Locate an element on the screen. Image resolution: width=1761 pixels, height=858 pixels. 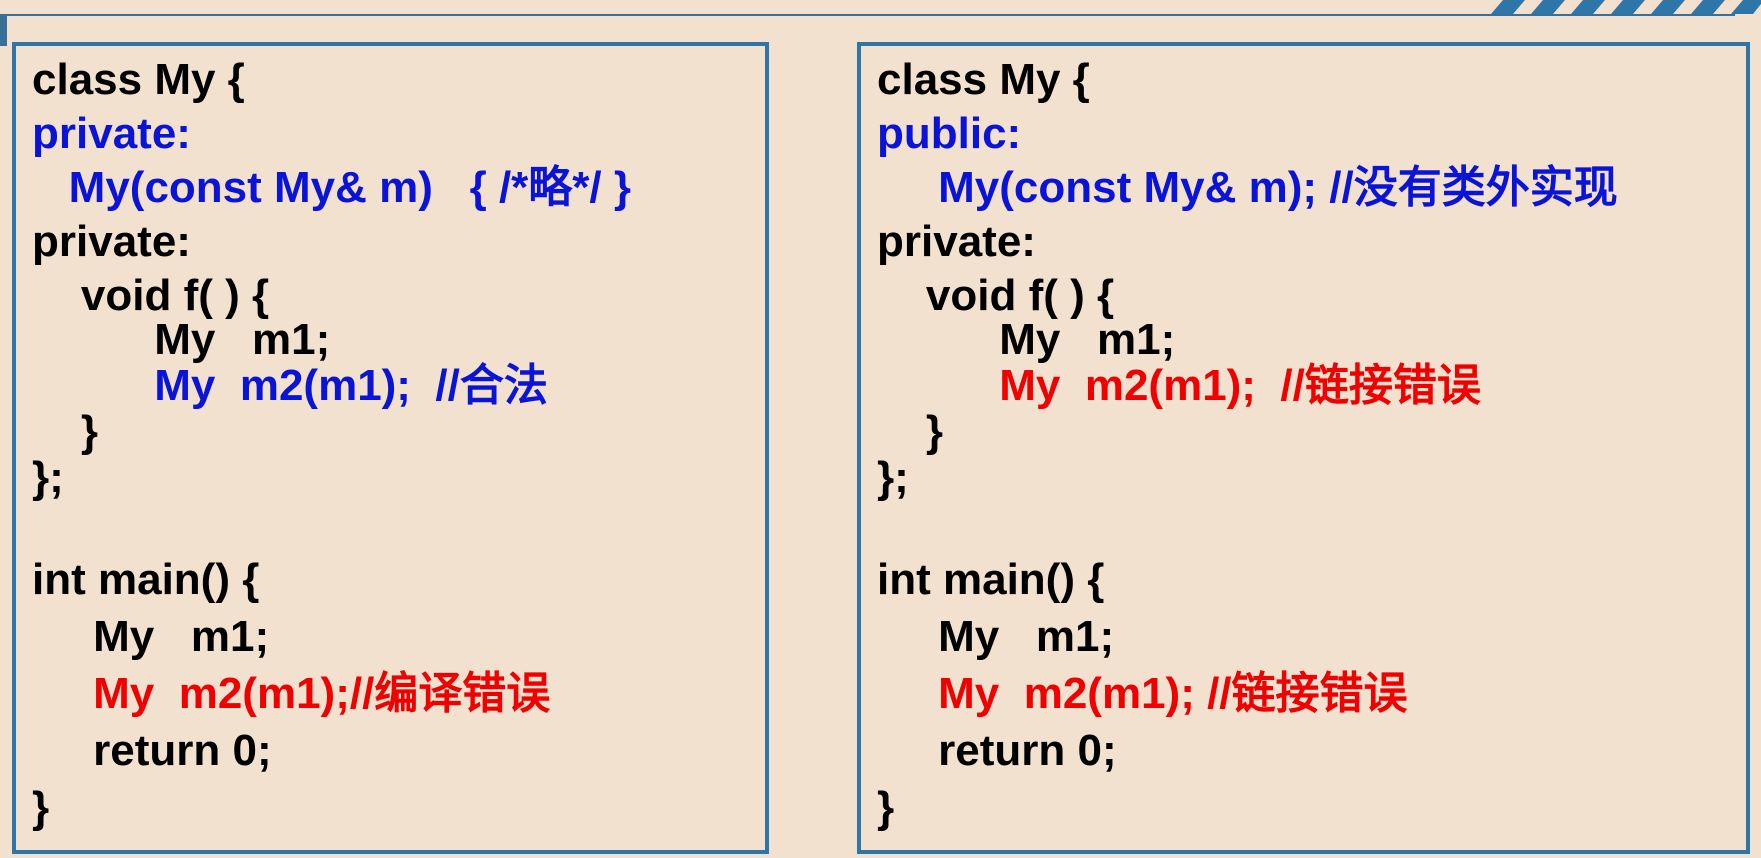
code-line: My m2(m1); //合法 is located at coordinates (290, 385).